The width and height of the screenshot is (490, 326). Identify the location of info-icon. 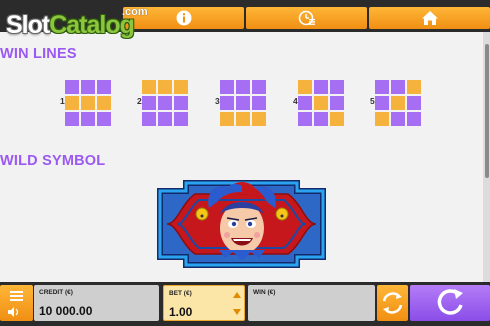
(183, 18).